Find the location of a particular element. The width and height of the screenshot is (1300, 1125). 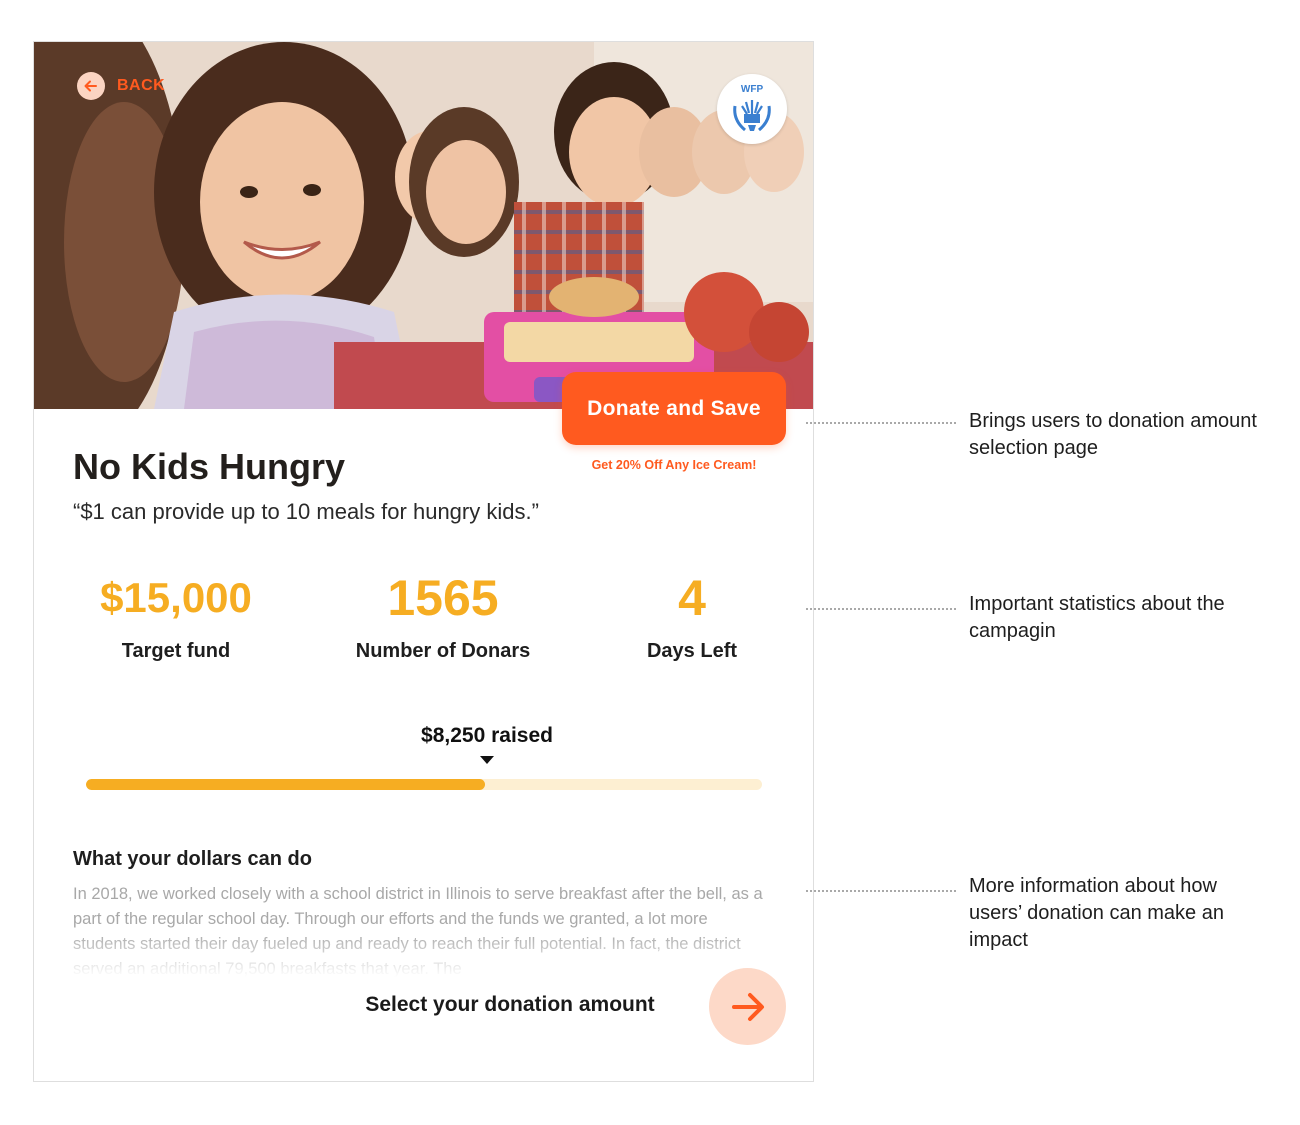

progress-bar-fill is located at coordinates (285, 784).